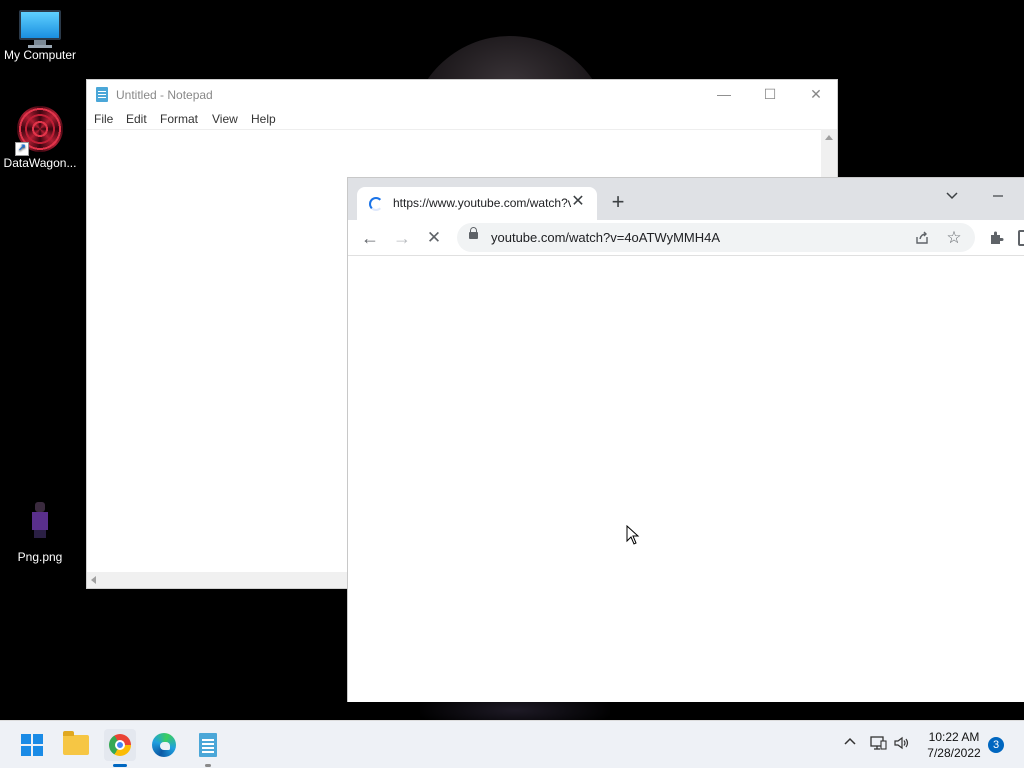 The height and width of the screenshot is (768, 1024). Describe the element at coordinates (40, 557) in the screenshot. I see `desktop-icon-label: Png.png` at that location.